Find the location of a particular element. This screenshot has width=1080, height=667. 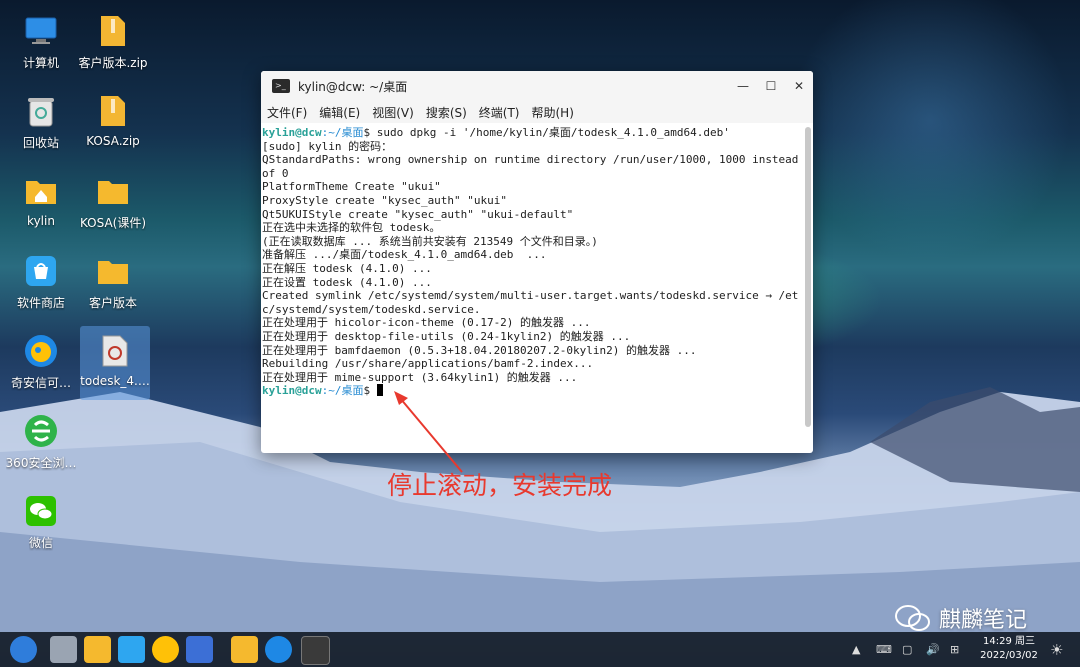

keyboard-icon: ⌨ is located at coordinates (884, 649).